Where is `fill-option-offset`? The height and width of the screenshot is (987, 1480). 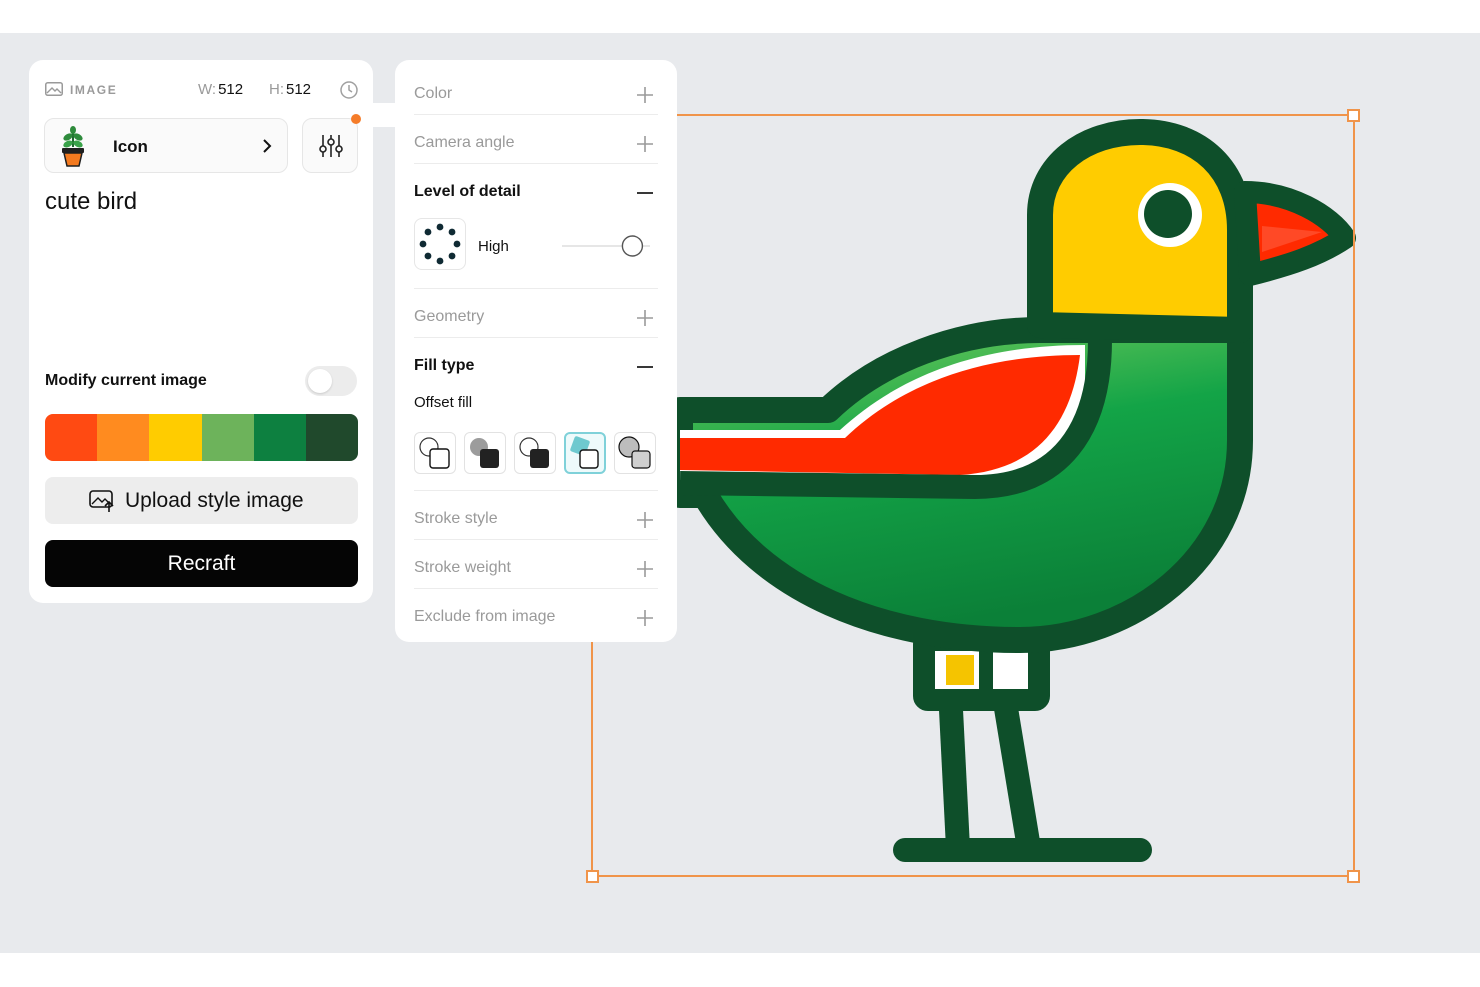
fill-option-offset is located at coordinates (585, 453).